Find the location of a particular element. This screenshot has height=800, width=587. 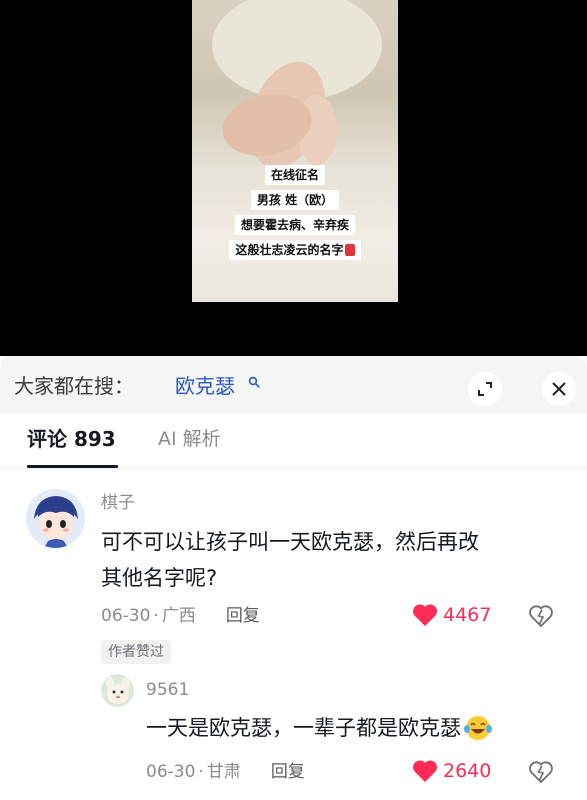

expand-icon is located at coordinates (485, 389).